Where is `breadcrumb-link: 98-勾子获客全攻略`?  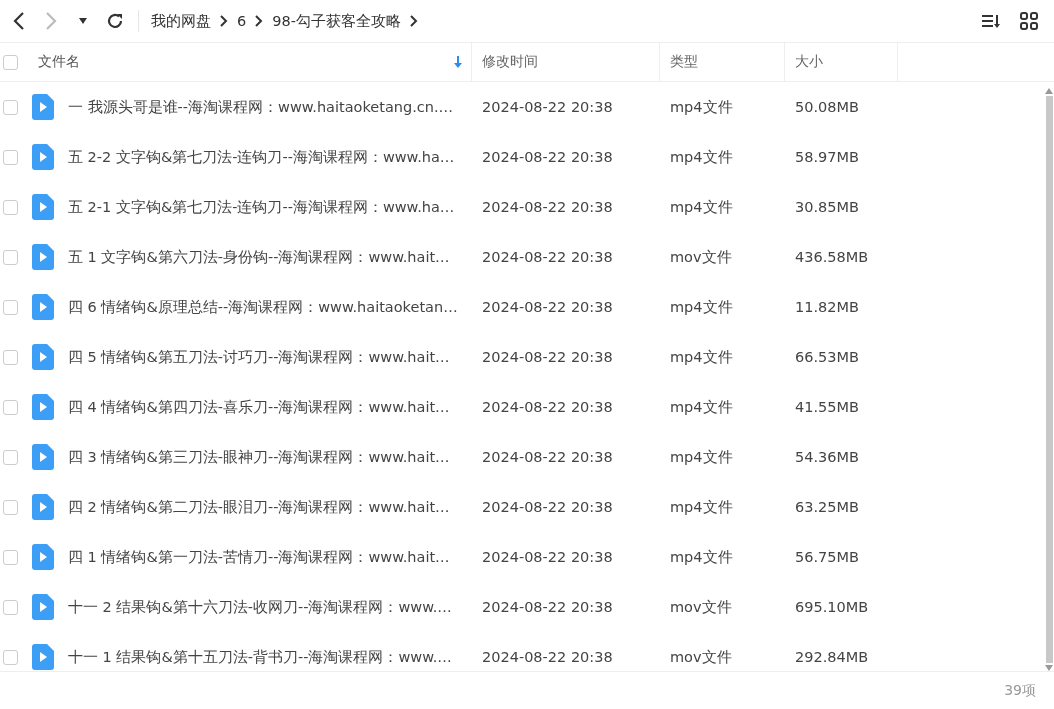 breadcrumb-link: 98-勾子获客全攻略 is located at coordinates (336, 21).